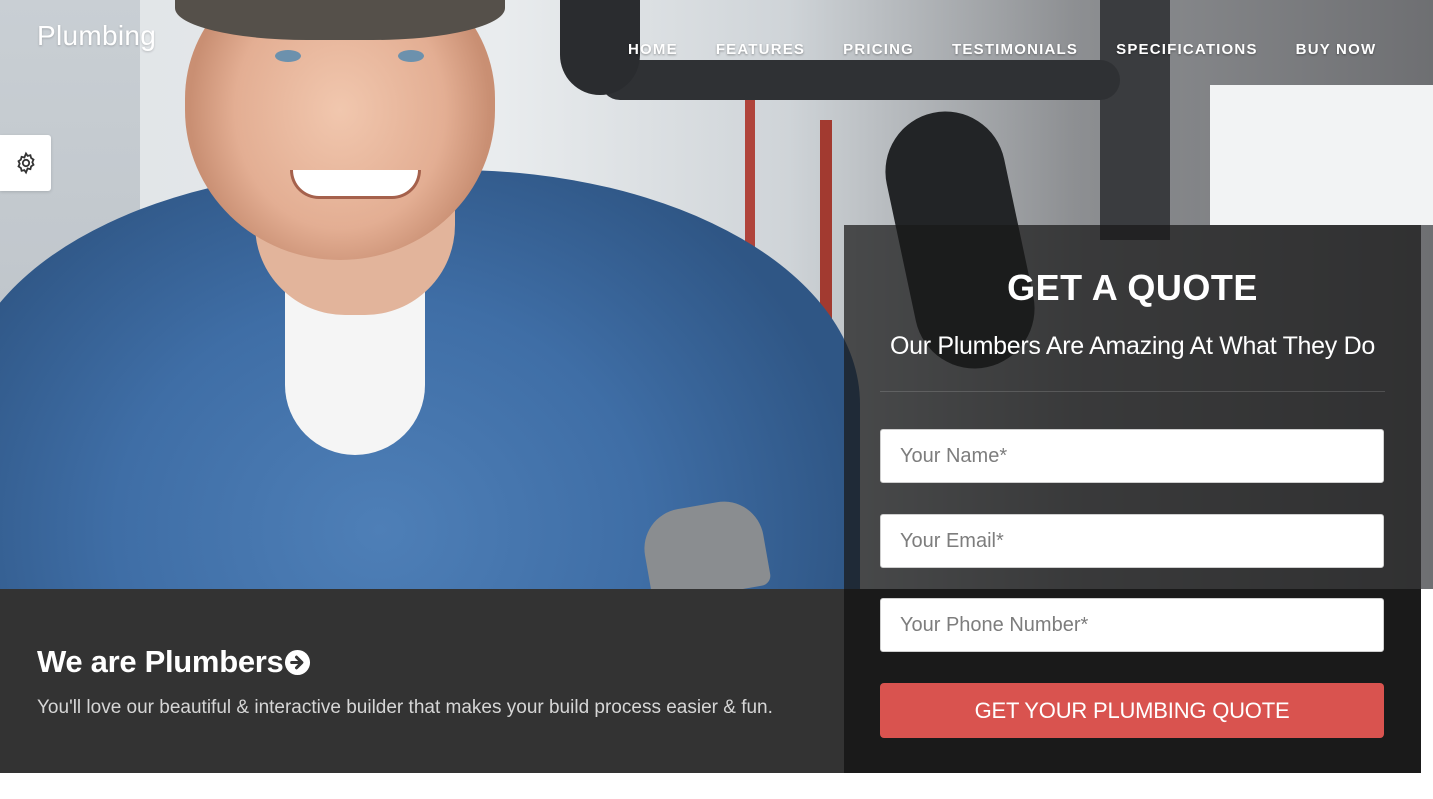 The width and height of the screenshot is (1433, 799). What do you see at coordinates (878, 50) in the screenshot?
I see `nav-item-pricing: PRICING` at bounding box center [878, 50].